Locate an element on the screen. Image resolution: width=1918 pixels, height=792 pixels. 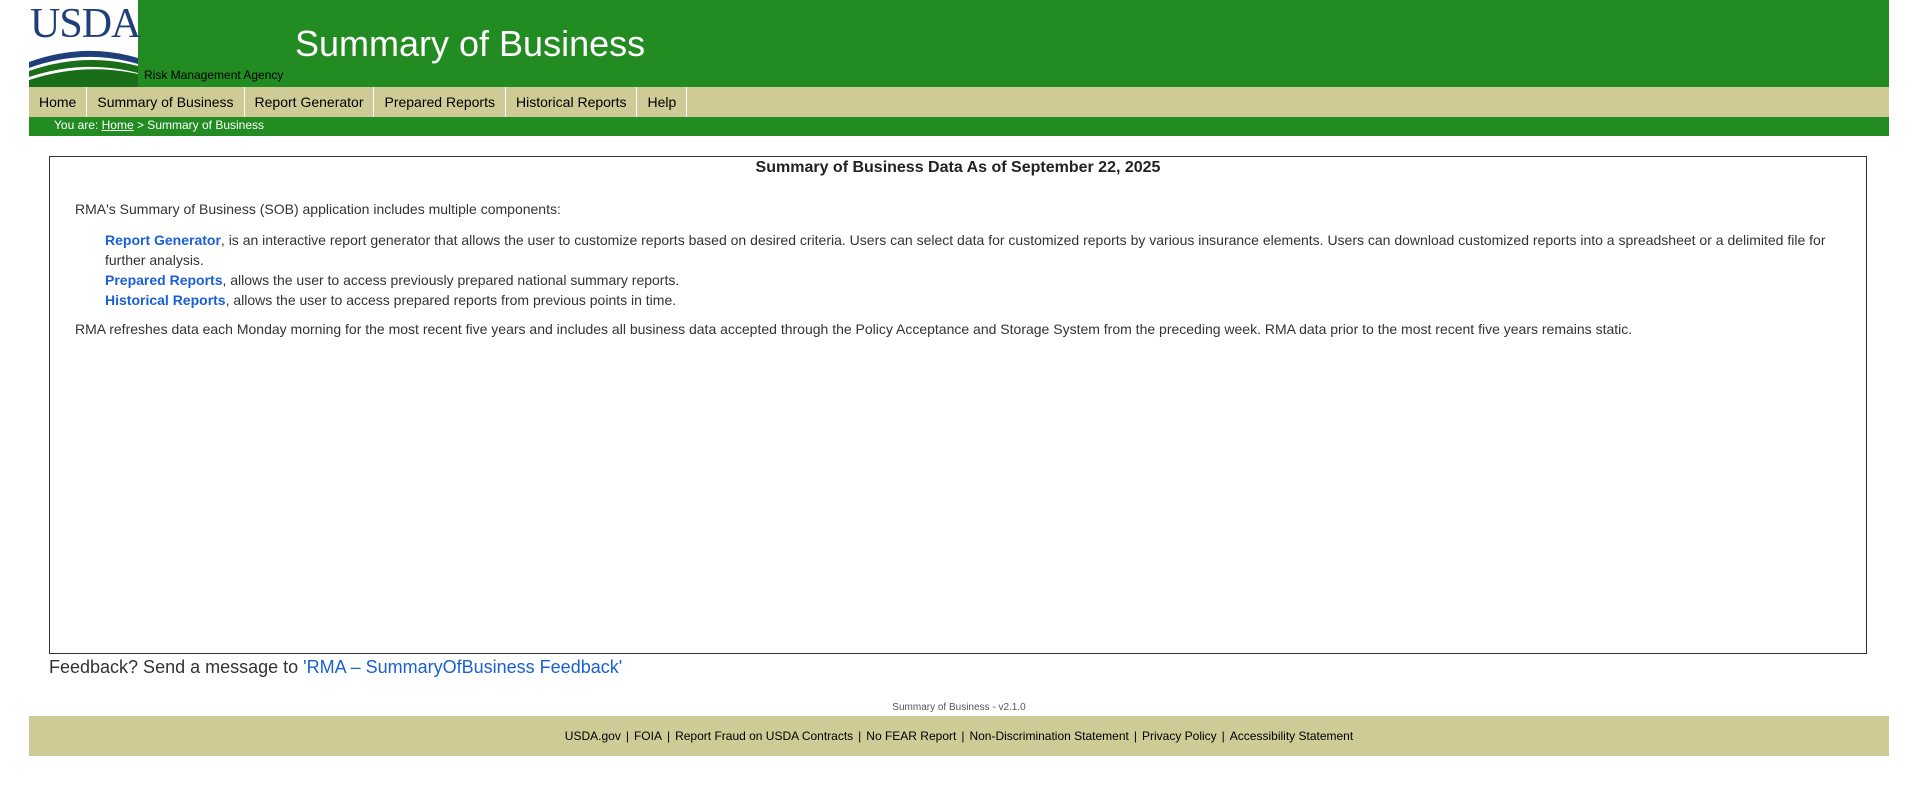
historical-reports-link: Historical Reports is located at coordinates (165, 300).